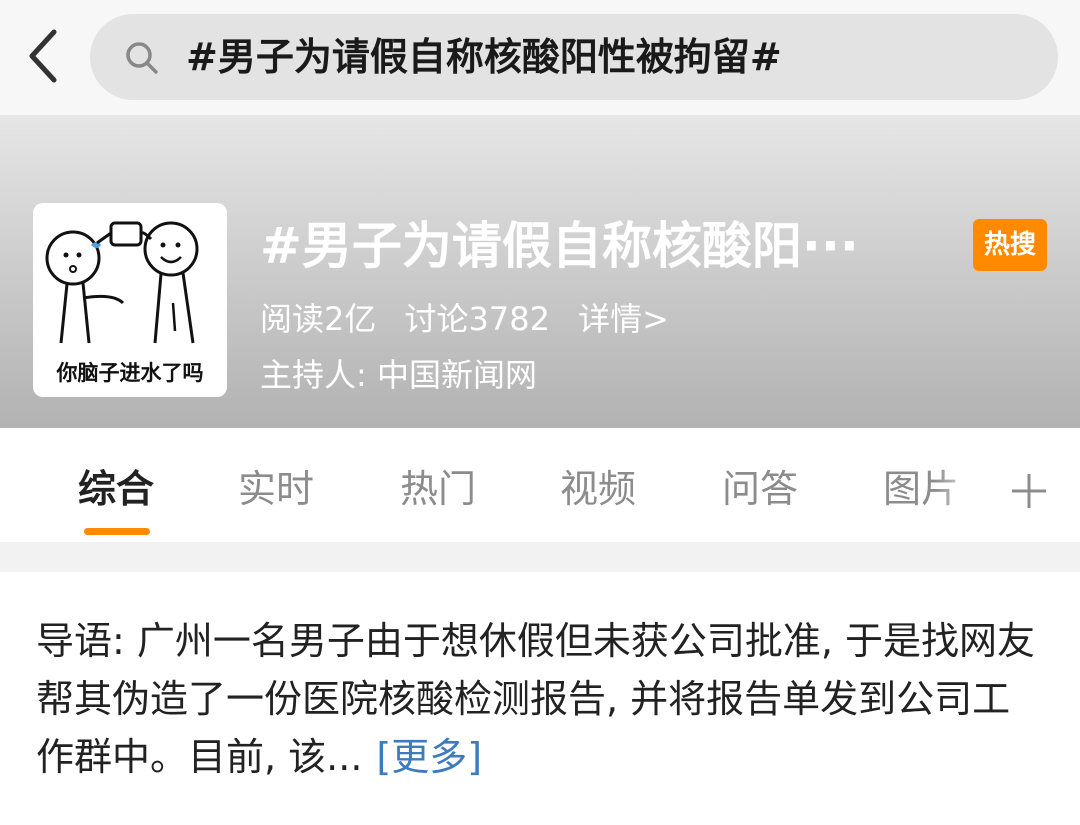  What do you see at coordinates (429, 757) in the screenshot?
I see `more-link: [更多]` at bounding box center [429, 757].